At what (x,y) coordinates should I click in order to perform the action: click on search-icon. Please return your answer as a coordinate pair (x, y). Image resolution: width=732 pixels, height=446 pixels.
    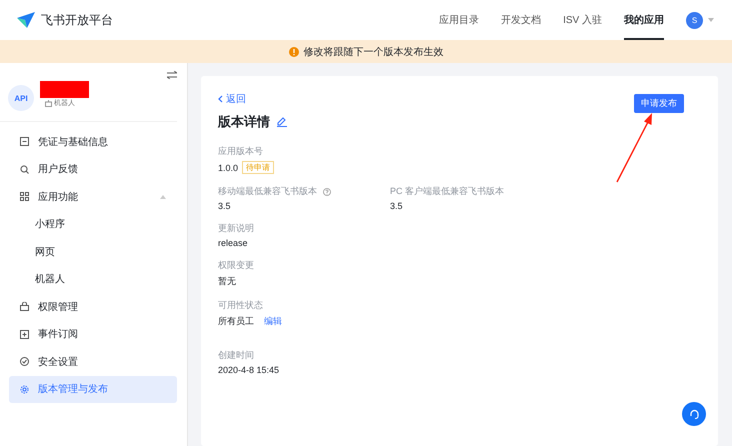
    Looking at the image, I should click on (24, 169).